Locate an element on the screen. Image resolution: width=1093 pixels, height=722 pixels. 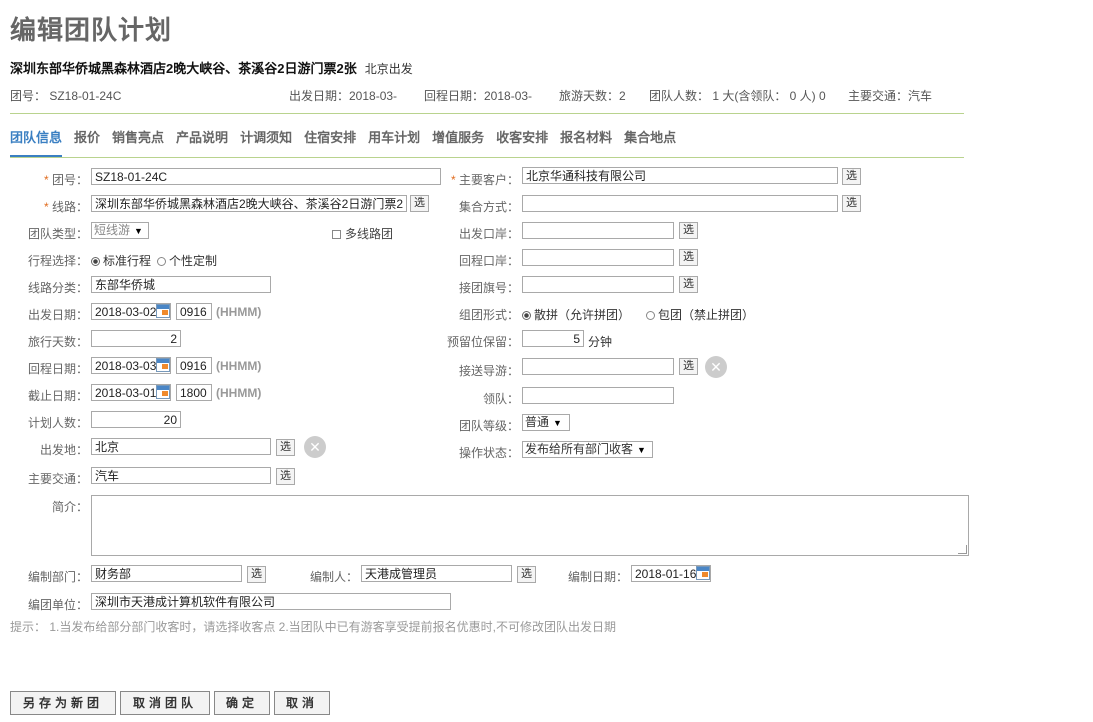
group-no-label: * 团号： is located at coordinates (65, 180).